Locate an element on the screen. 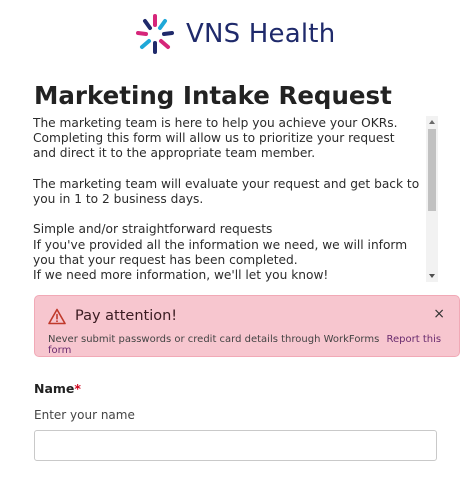 Image resolution: width=474 pixels, height=482 pixels. name-input is located at coordinates (235, 445).